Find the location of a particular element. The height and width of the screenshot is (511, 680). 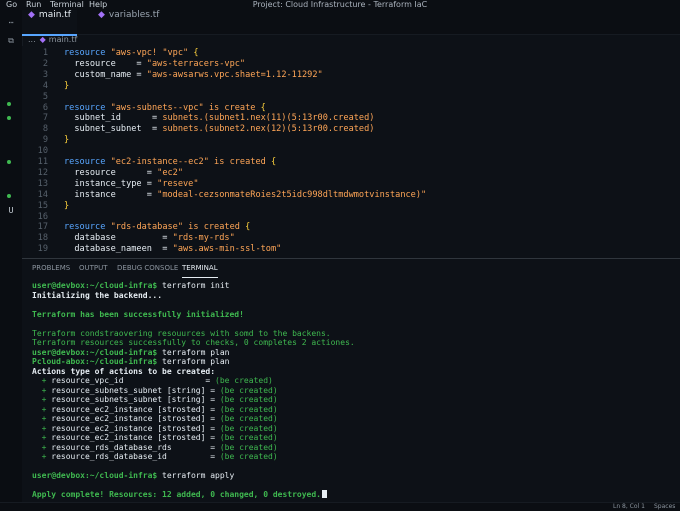

line-number: 14 is located at coordinates (42, 194).